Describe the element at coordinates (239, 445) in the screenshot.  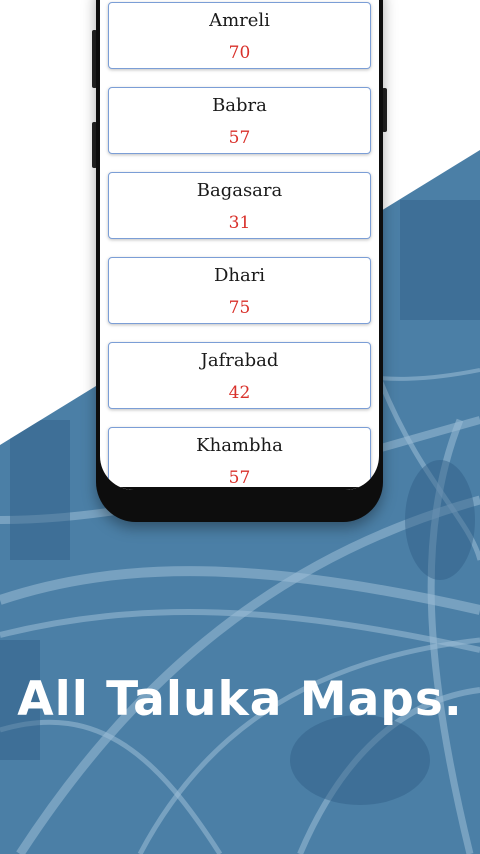
I see `taluka-name: Khambha` at that location.